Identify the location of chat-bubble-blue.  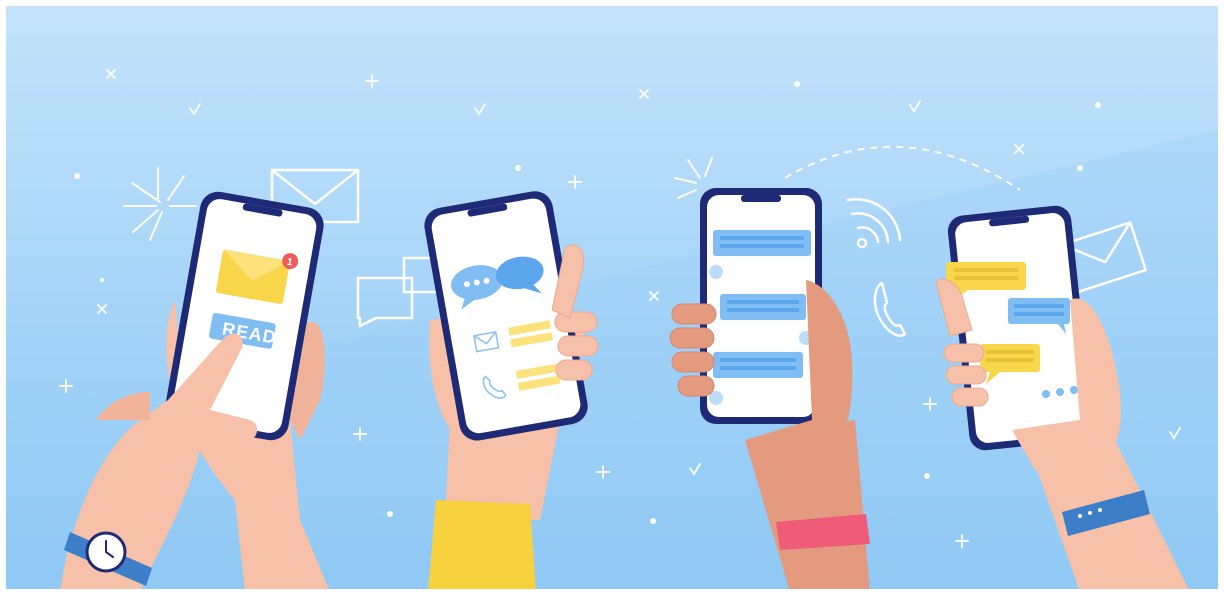
(1039, 311).